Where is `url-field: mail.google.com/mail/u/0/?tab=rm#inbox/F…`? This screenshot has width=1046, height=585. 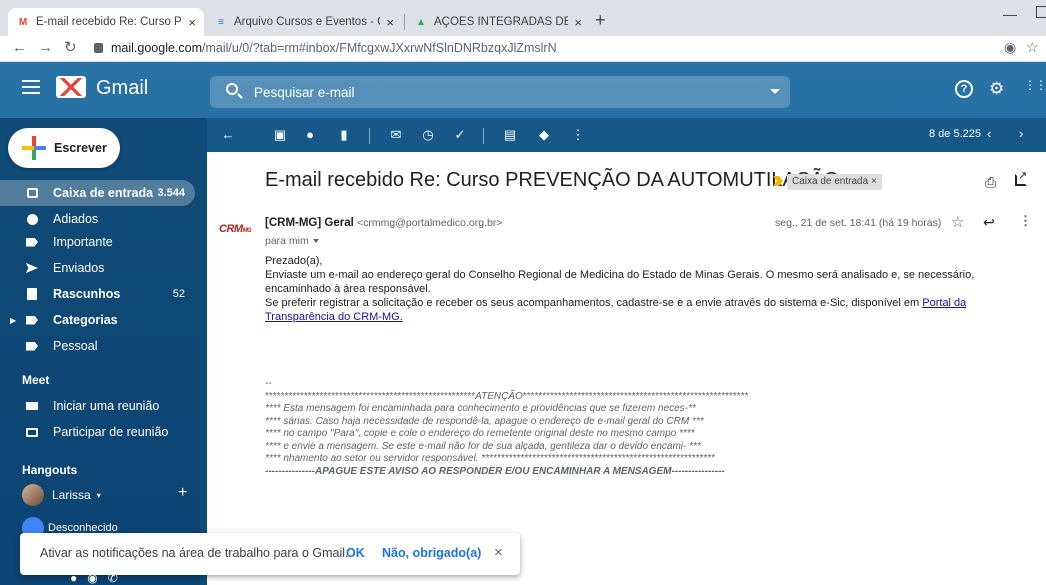 url-field: mail.google.com/mail/u/0/?tab=rm#inbox/F… is located at coordinates (325, 48).